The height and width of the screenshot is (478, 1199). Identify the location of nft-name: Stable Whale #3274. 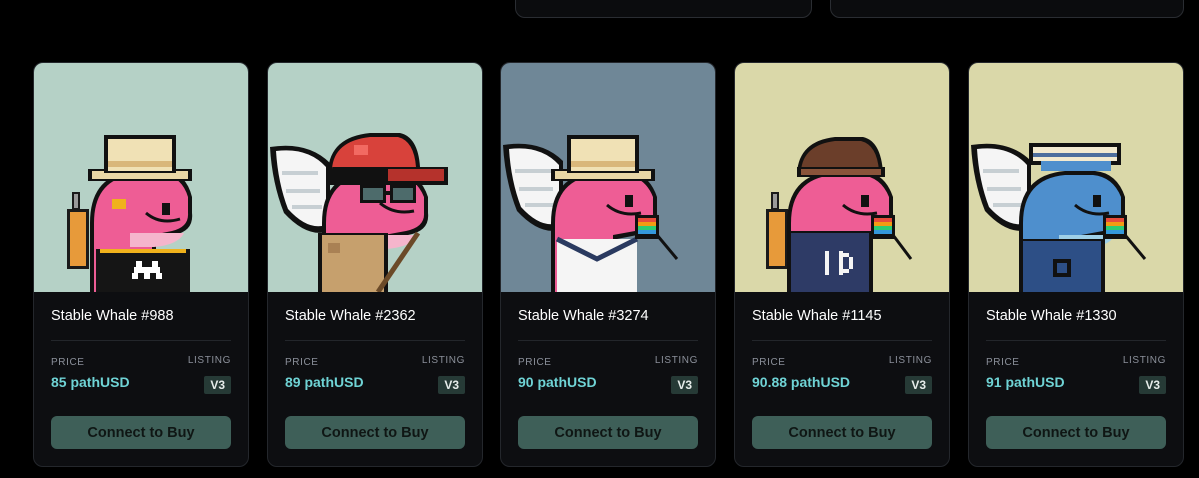
(583, 316).